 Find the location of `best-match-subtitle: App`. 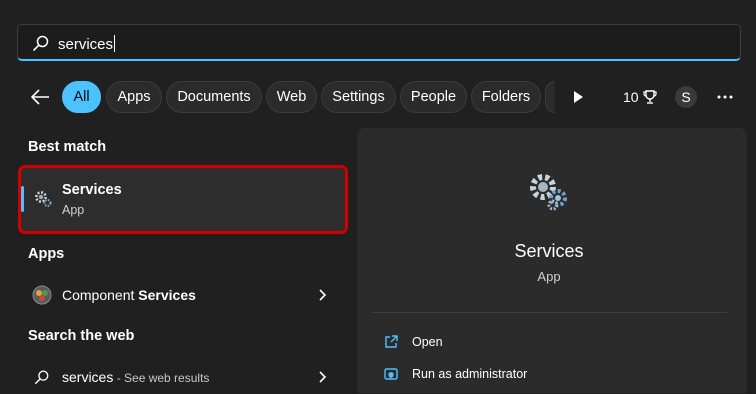

best-match-subtitle: App is located at coordinates (73, 210).